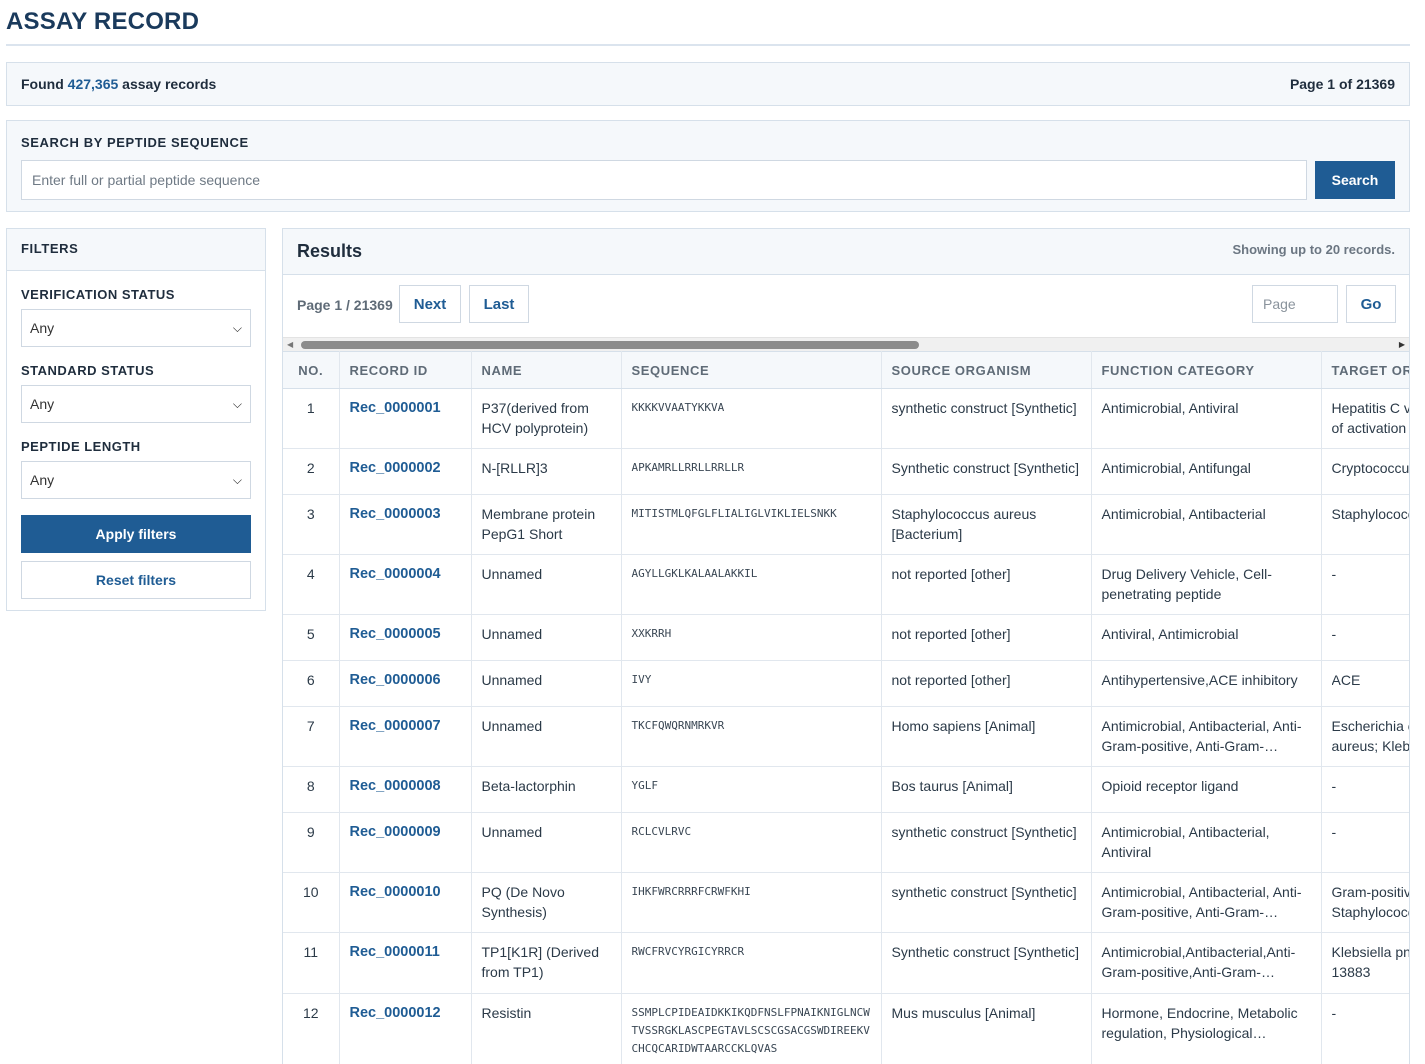  Describe the element at coordinates (1371, 304) in the screenshot. I see `go-button: Go` at that location.